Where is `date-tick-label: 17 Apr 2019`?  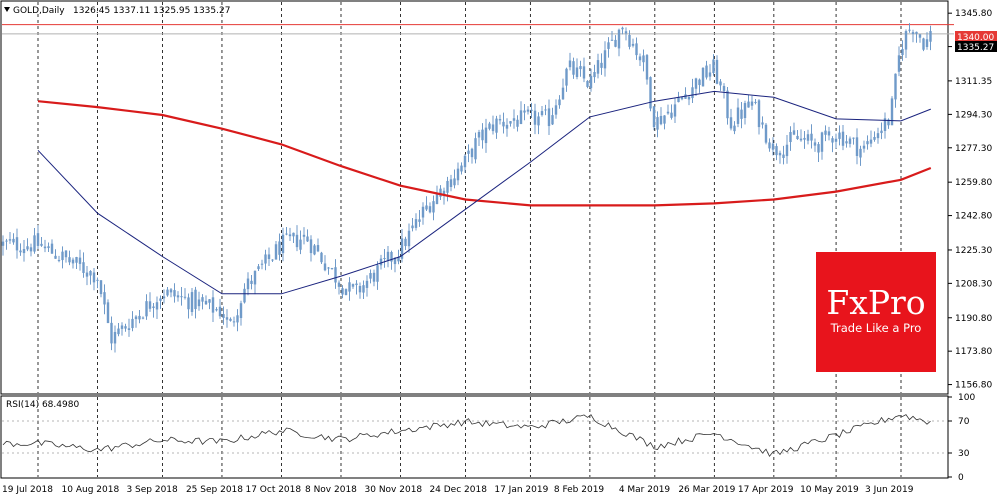 date-tick-label: 17 Apr 2019 is located at coordinates (766, 490).